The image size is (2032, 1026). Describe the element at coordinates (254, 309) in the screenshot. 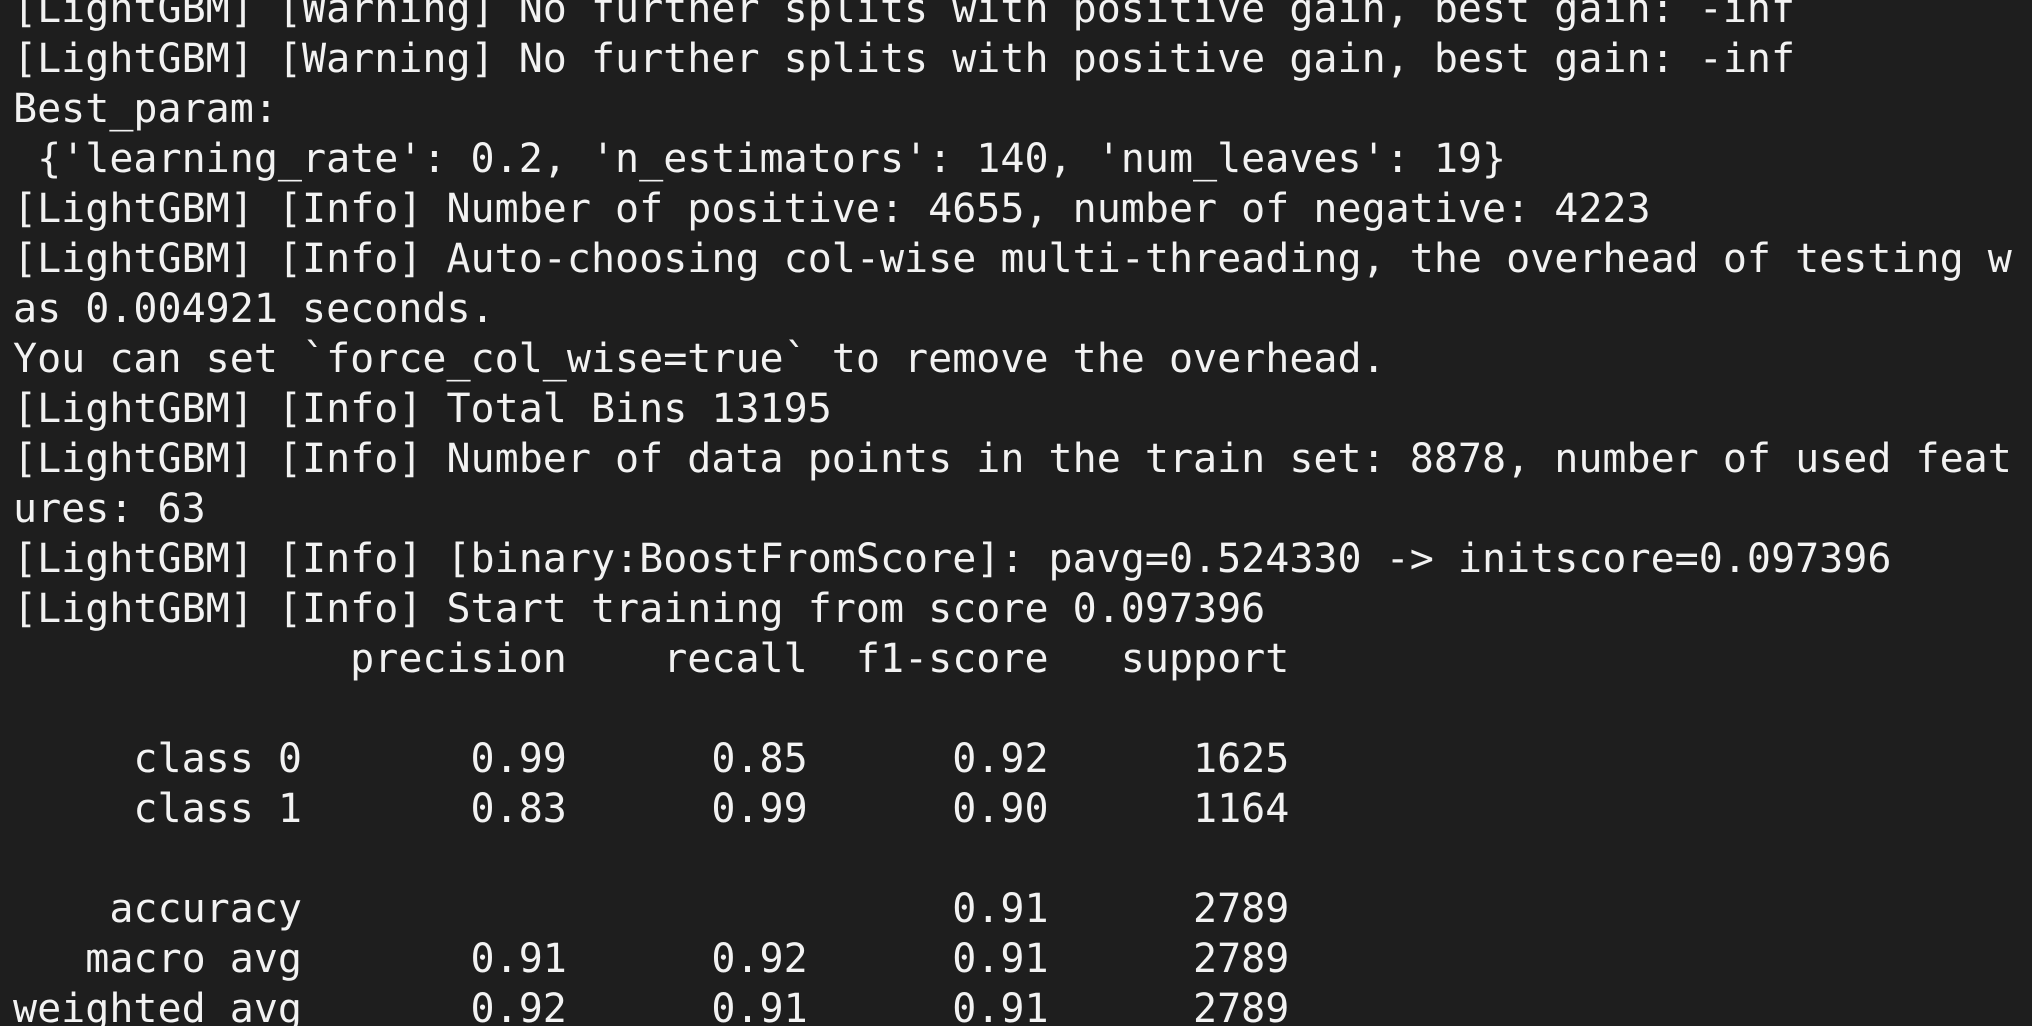

I see `output-line-info-wrap: as 0.004921 seconds.` at that location.